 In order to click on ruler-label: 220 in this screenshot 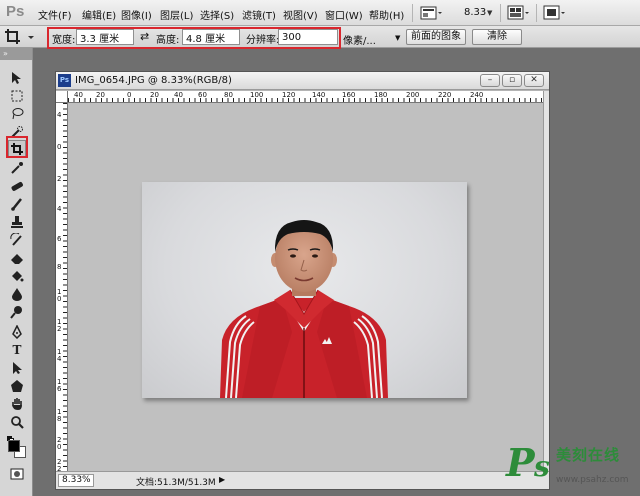, I will do `click(445, 95)`.